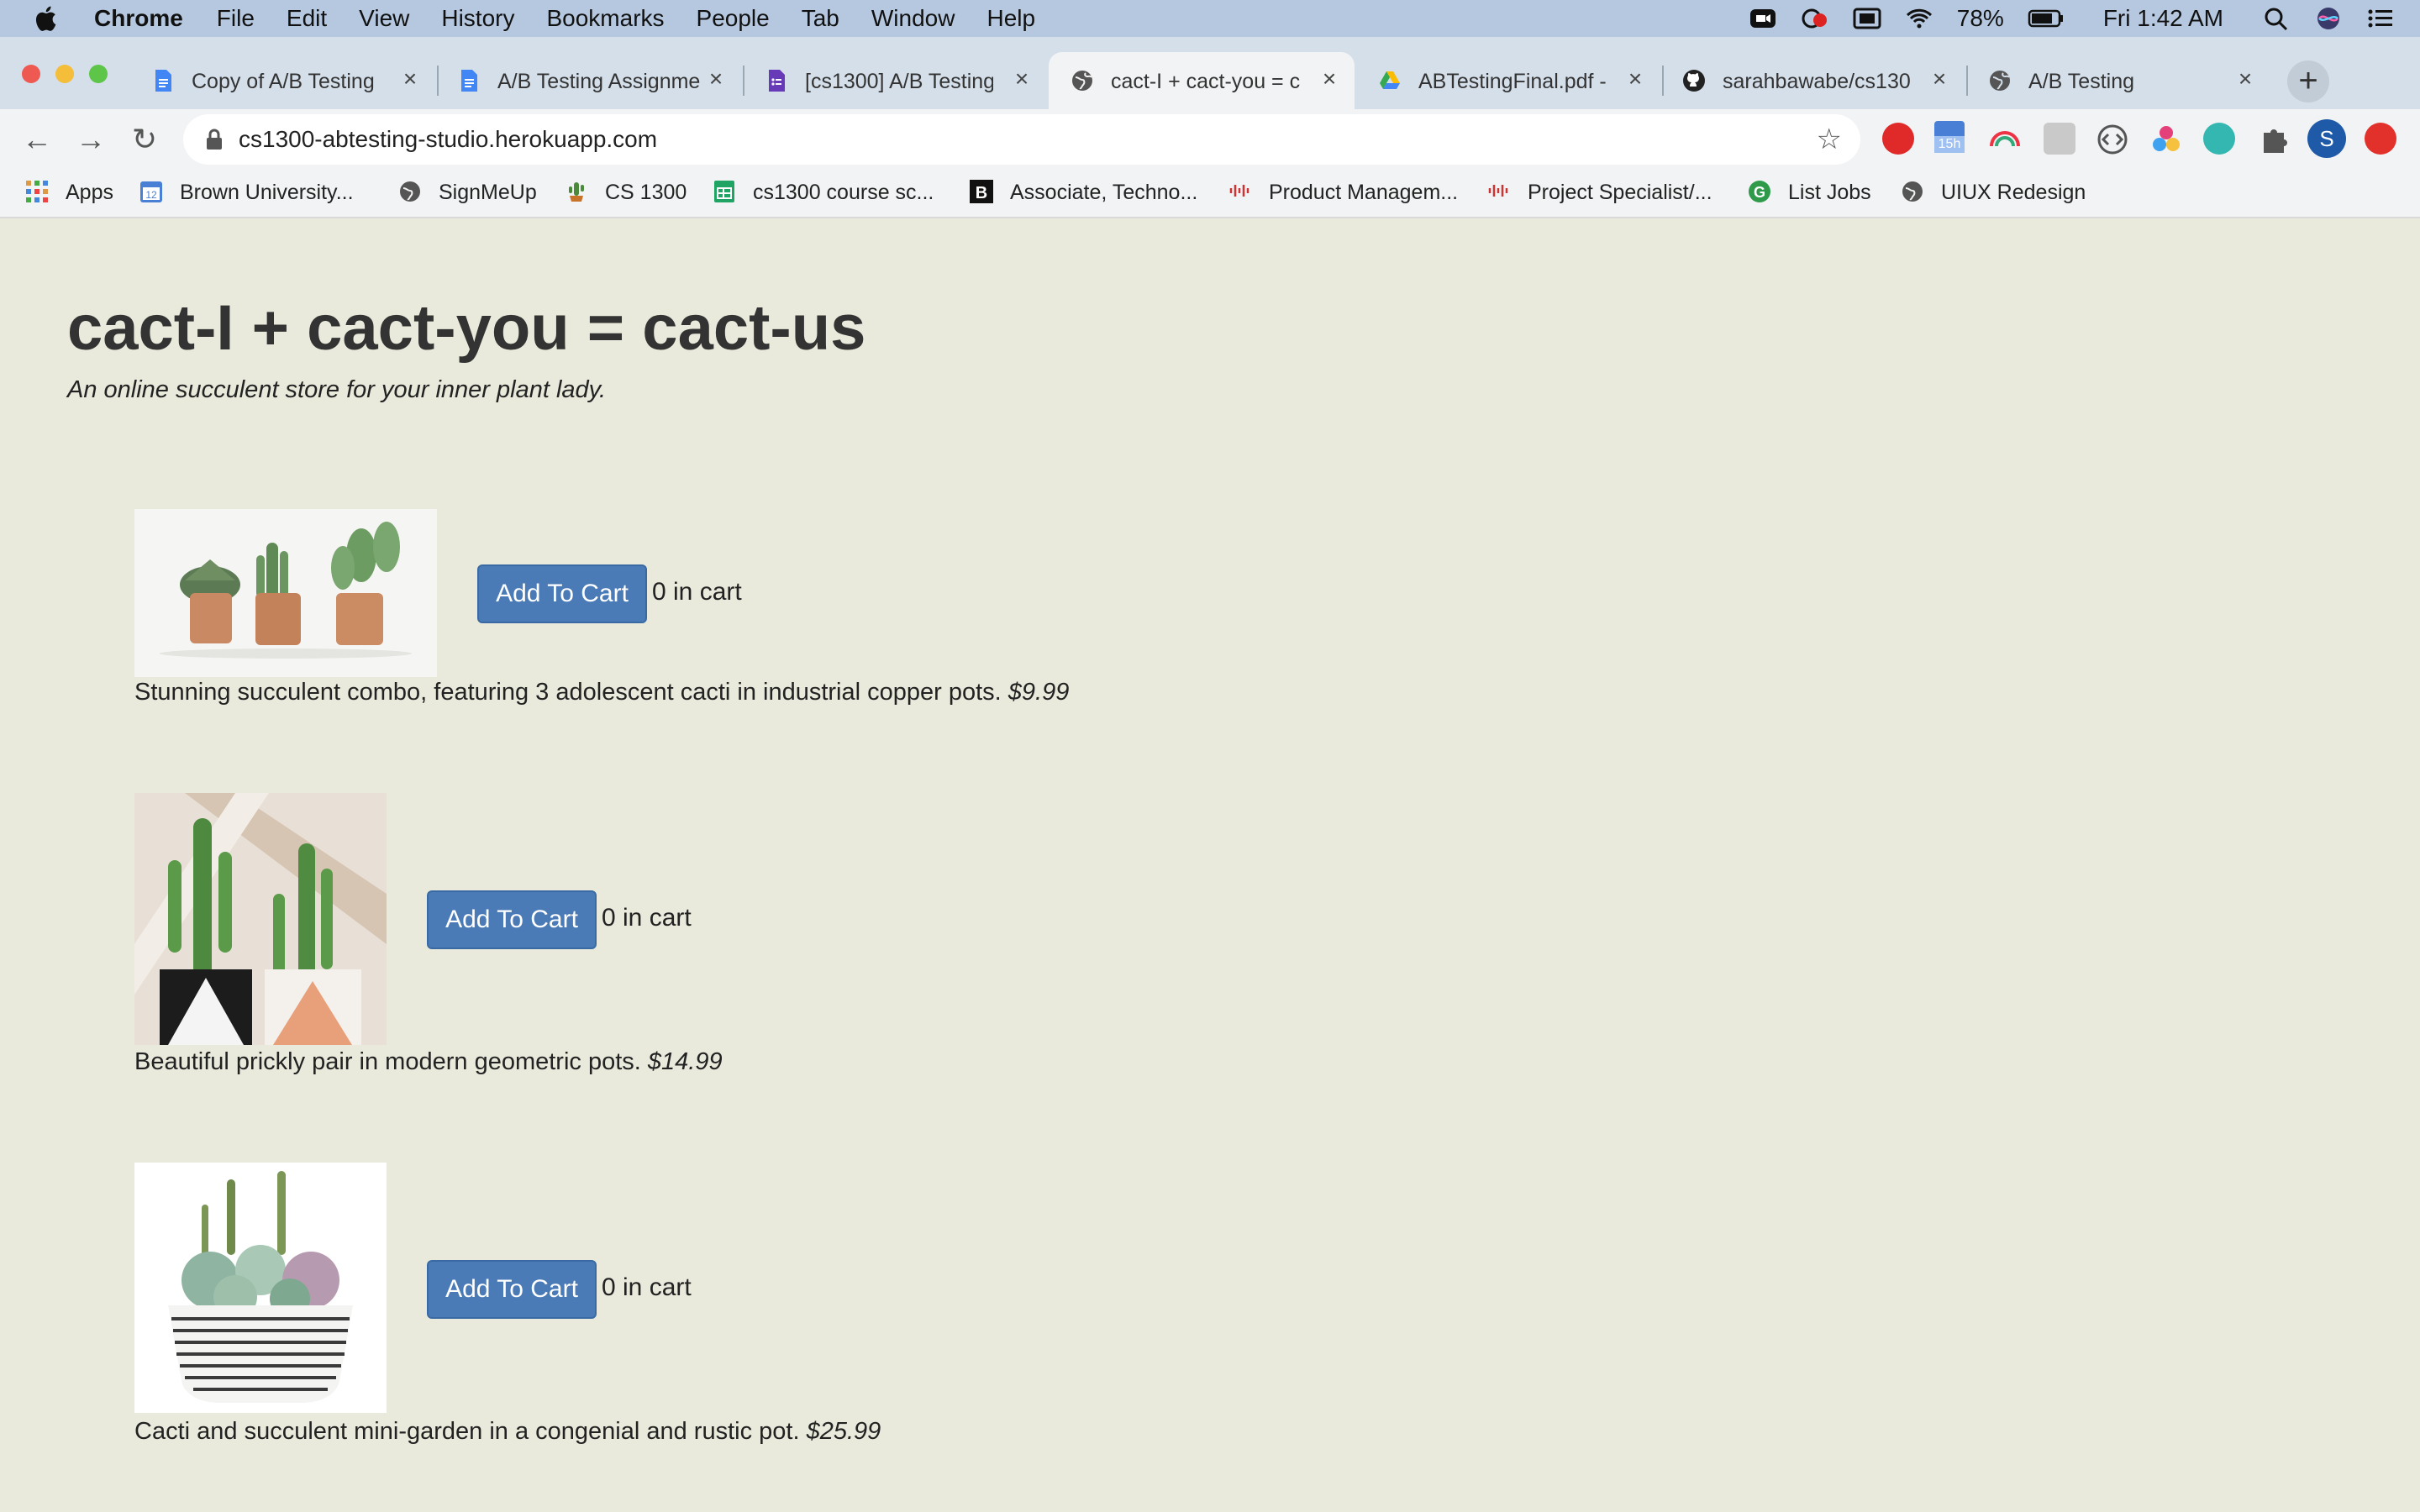 The width and height of the screenshot is (2420, 1512). Describe the element at coordinates (284, 81) in the screenshot. I see `tab-title: Copy of A/B Testing` at that location.